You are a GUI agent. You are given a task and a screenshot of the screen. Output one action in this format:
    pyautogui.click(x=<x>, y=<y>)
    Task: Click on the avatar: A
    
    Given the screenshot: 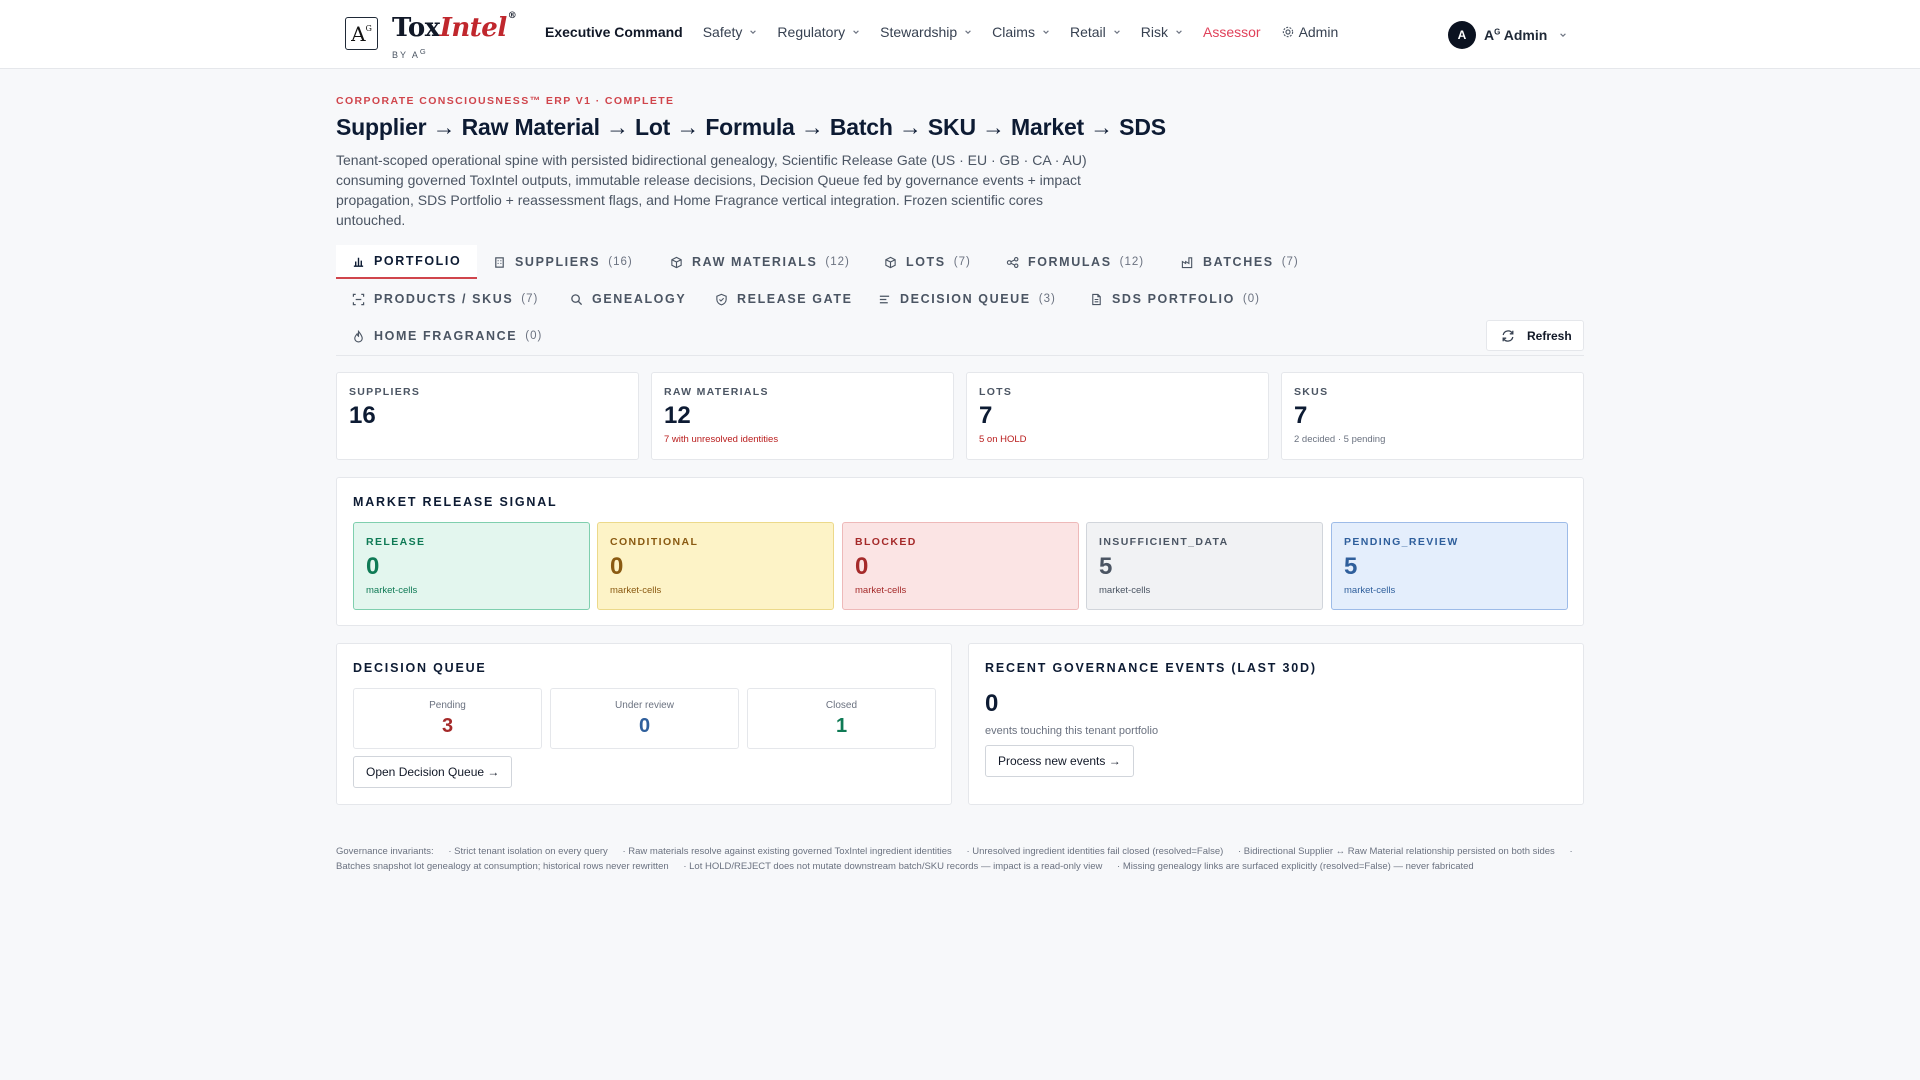 What is the action you would take?
    pyautogui.click(x=1462, y=35)
    